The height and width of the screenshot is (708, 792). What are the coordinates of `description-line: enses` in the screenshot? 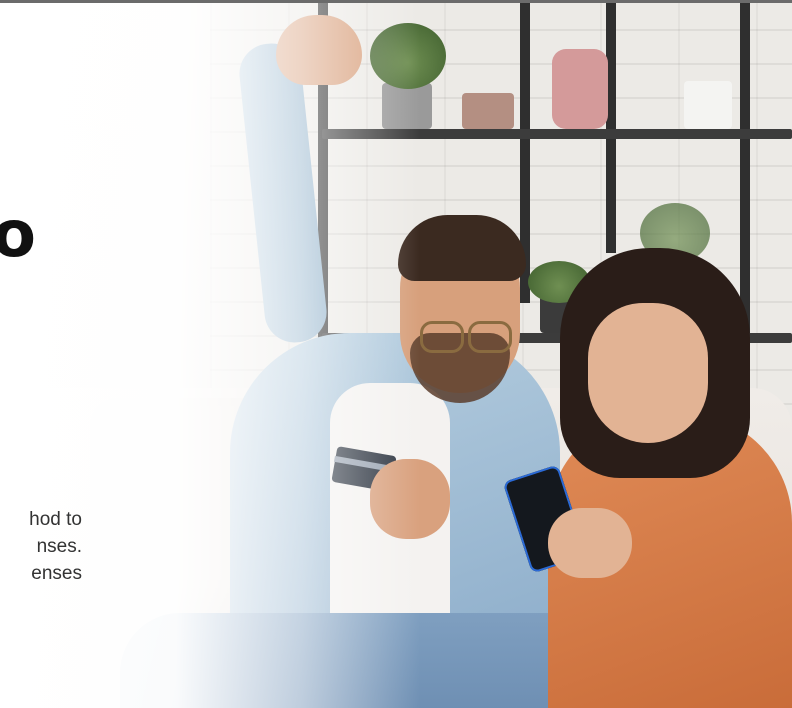 It's located at (56, 573).